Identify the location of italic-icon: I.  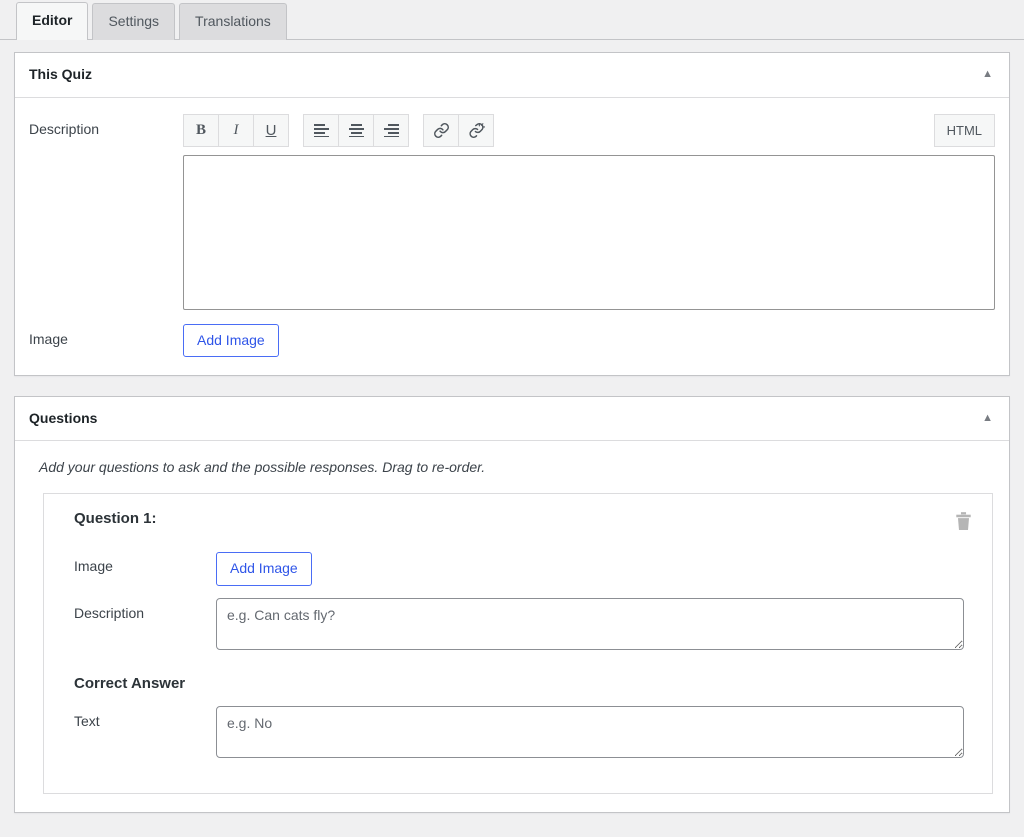
(236, 129).